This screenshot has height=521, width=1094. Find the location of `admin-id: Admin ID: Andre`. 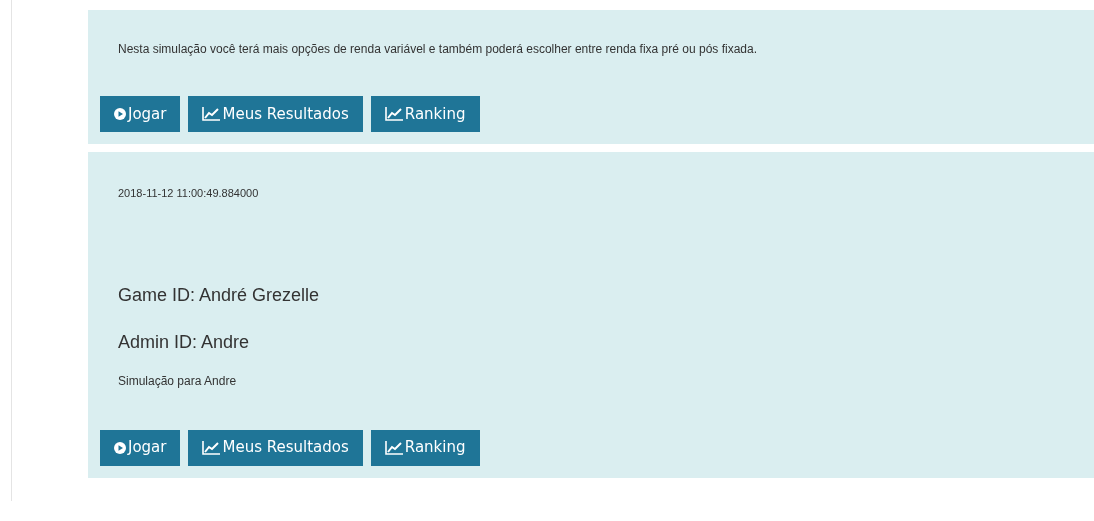

admin-id: Admin ID: Andre is located at coordinates (184, 342).